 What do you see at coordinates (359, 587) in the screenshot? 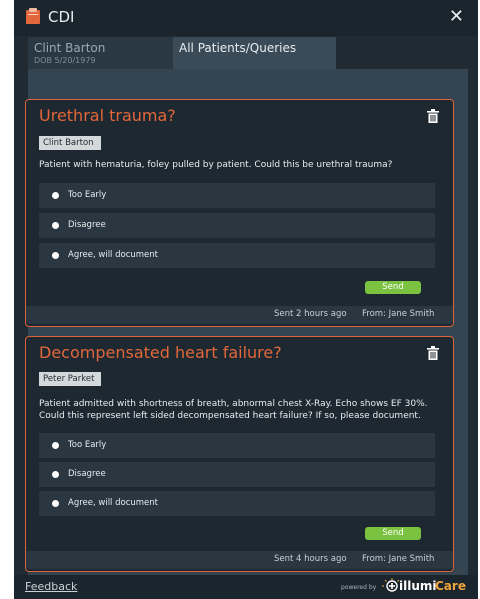
I see `powered-by-label: powered by` at bounding box center [359, 587].